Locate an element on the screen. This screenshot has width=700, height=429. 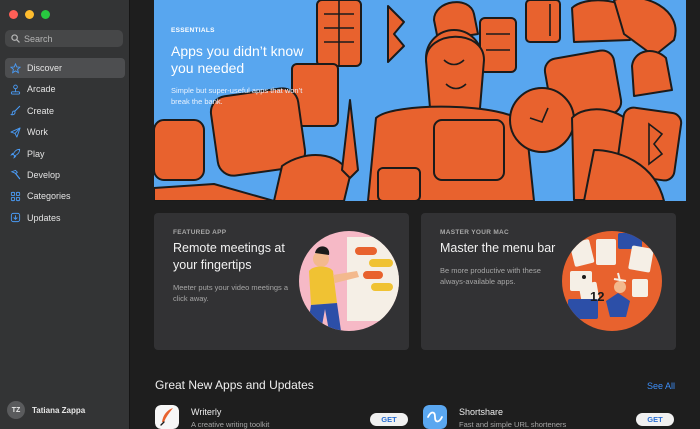
quill-icon is located at coordinates (167, 417).